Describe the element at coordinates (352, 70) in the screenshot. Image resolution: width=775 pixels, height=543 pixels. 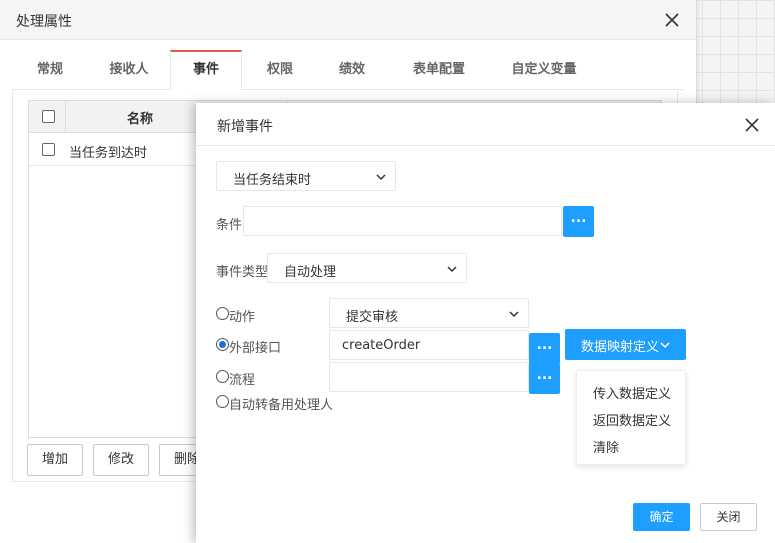
I see `tab-performance: 绩效` at that location.